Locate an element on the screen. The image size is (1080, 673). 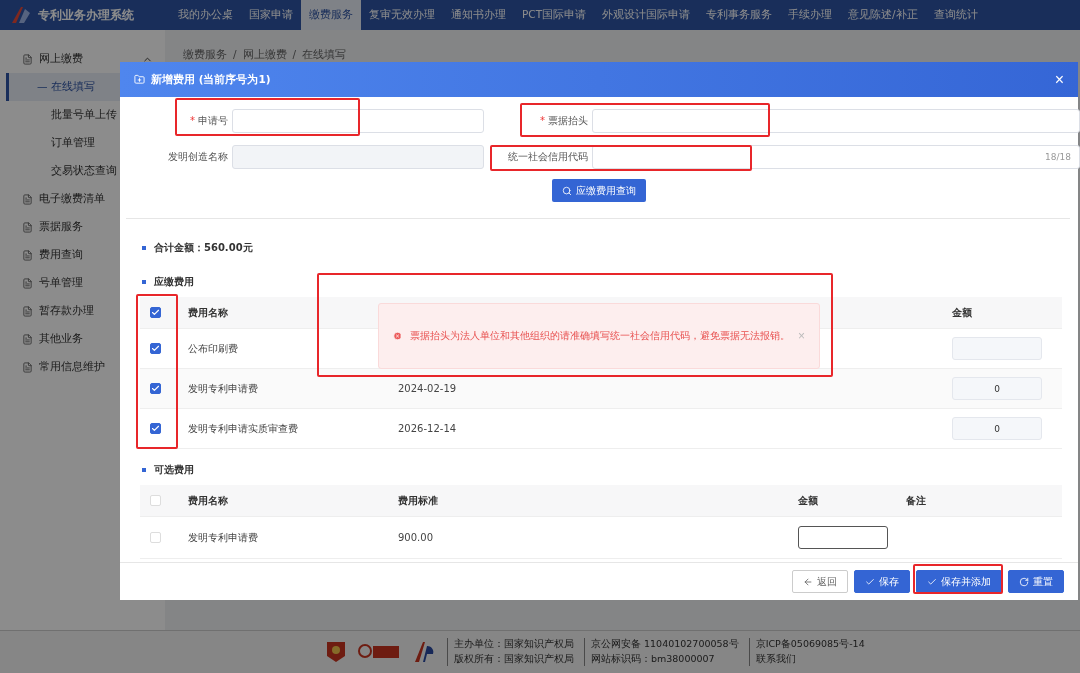
field-label: * 申请号 is located at coordinates (208, 121).